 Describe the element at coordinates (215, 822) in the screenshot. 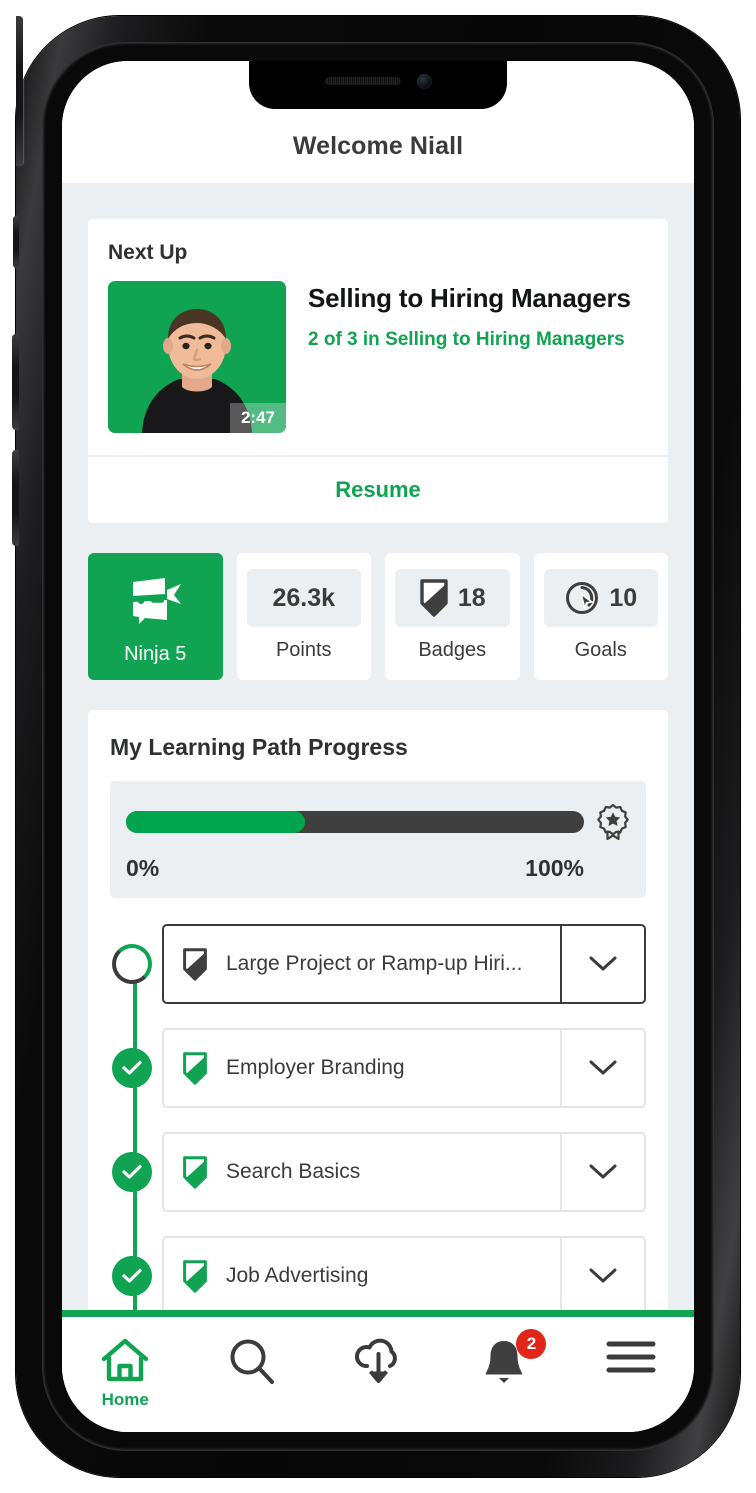

I see `progress-fill` at that location.